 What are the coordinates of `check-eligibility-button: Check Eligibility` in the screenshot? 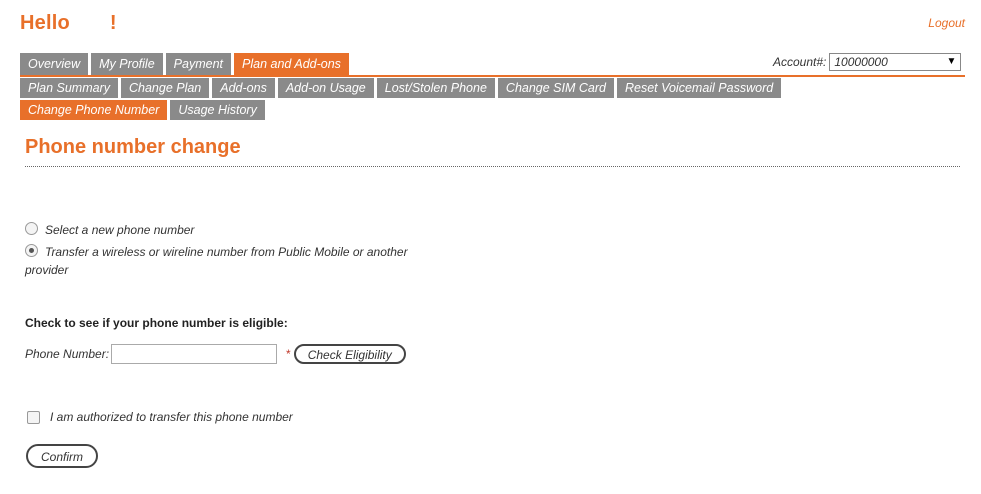 It's located at (349, 354).